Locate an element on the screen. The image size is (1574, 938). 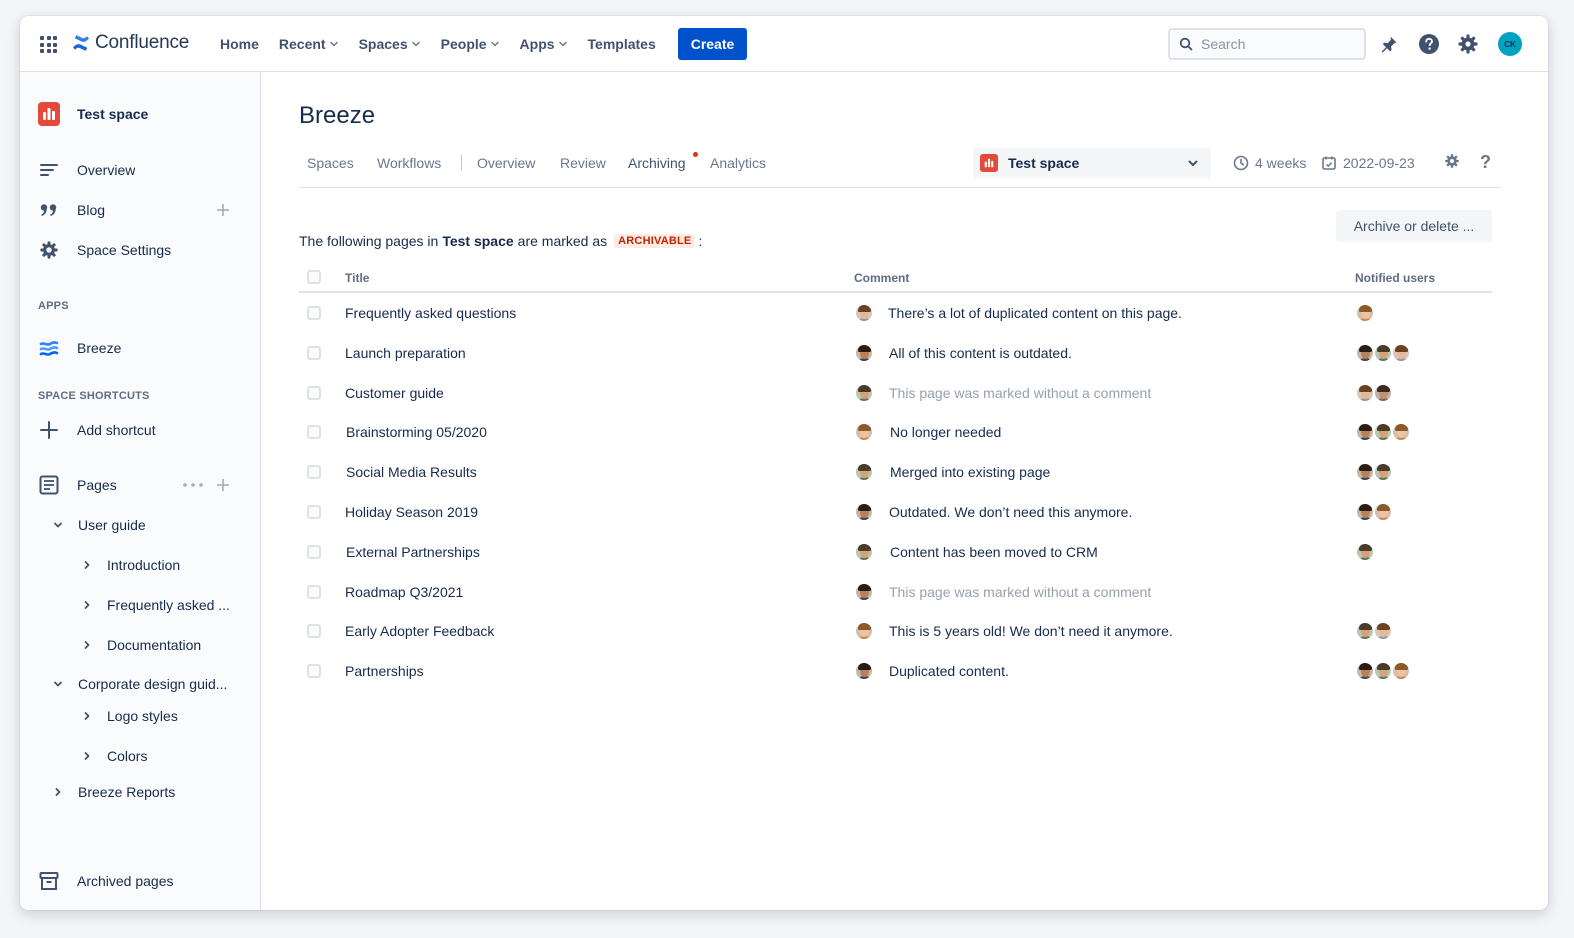
add-blog-icon is located at coordinates (223, 210).